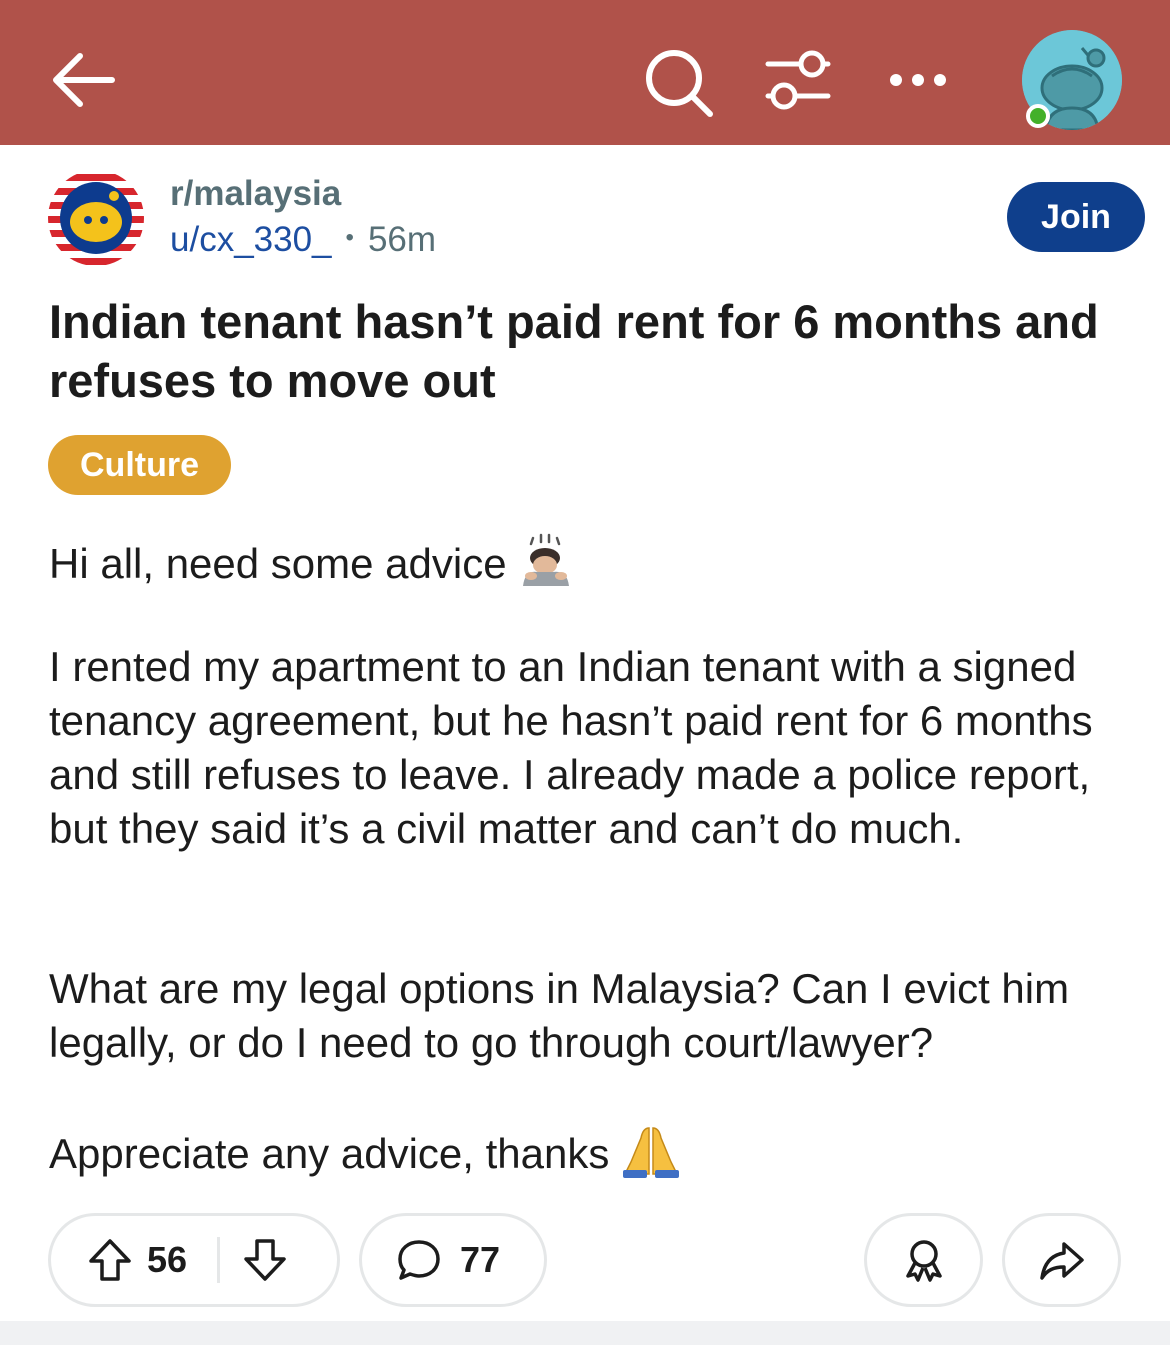 Image resolution: width=1170 pixels, height=1345 pixels. What do you see at coordinates (585, 1333) in the screenshot?
I see `bottom-divider` at bounding box center [585, 1333].